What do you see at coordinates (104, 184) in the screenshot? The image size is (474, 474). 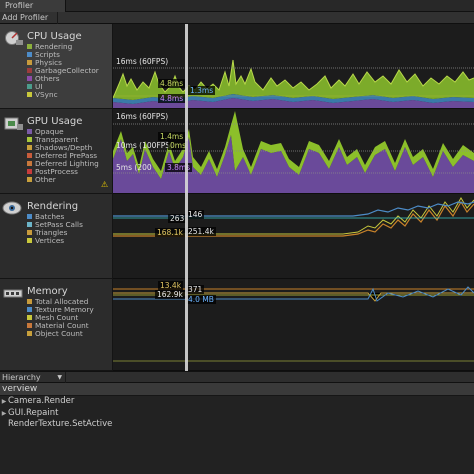 I see `gpu-warning-icon: ⚠` at bounding box center [104, 184].